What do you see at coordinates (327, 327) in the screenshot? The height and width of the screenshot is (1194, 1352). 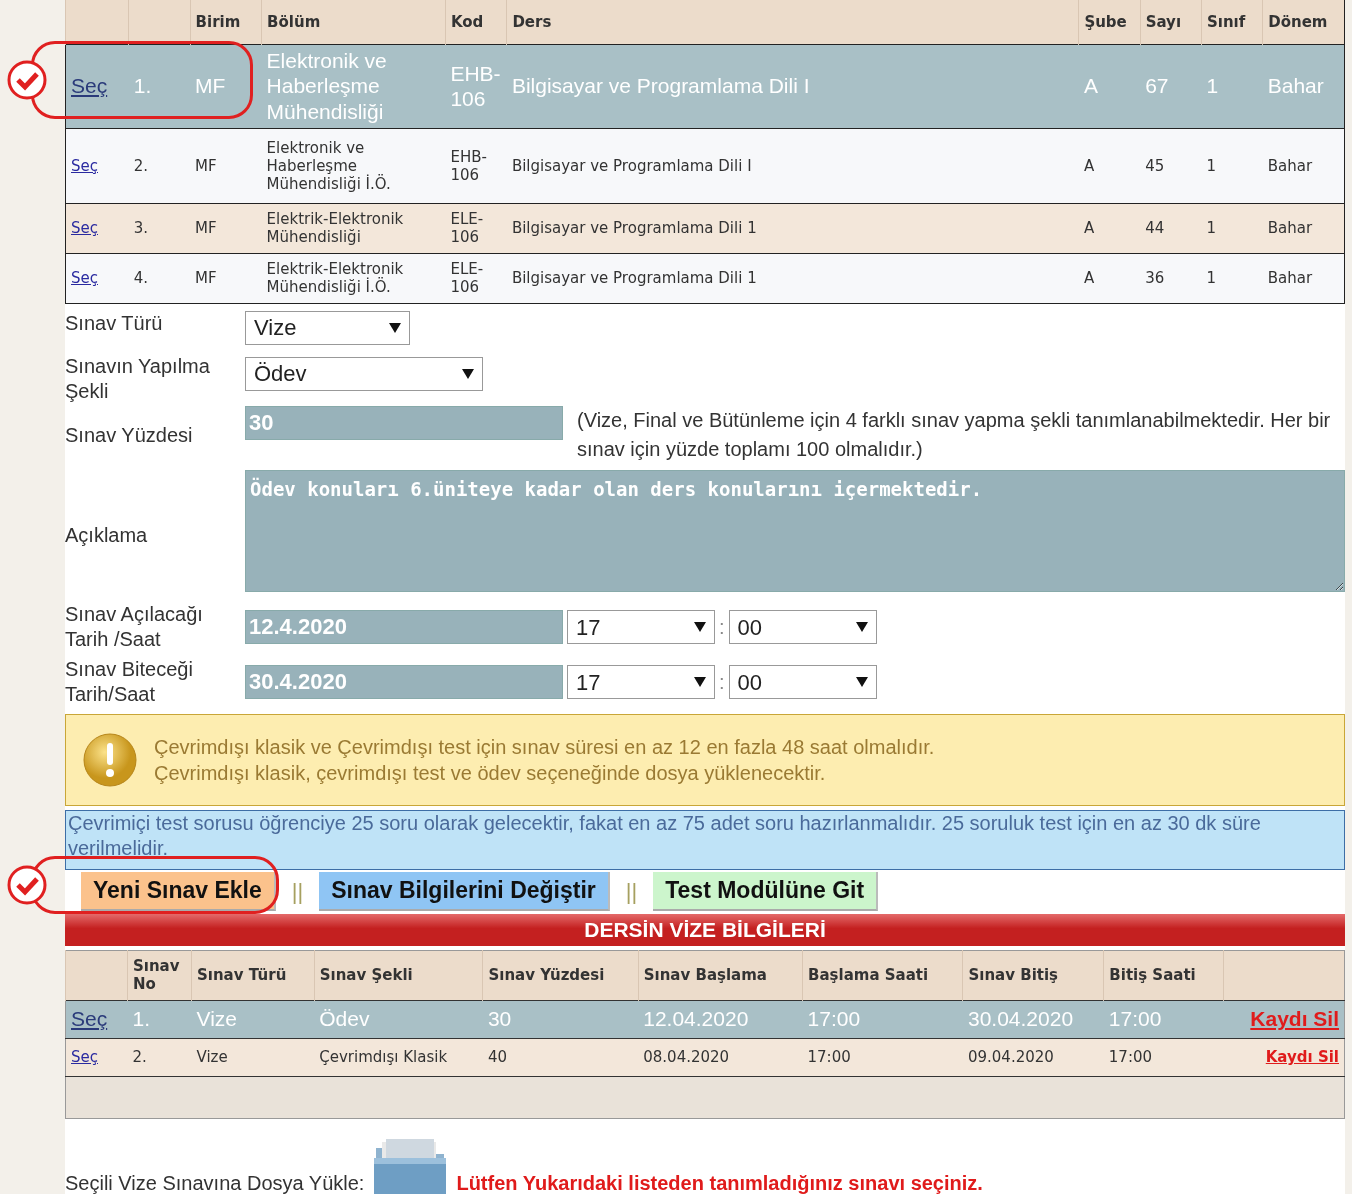 I see `exam-type-select: Vize` at bounding box center [327, 327].